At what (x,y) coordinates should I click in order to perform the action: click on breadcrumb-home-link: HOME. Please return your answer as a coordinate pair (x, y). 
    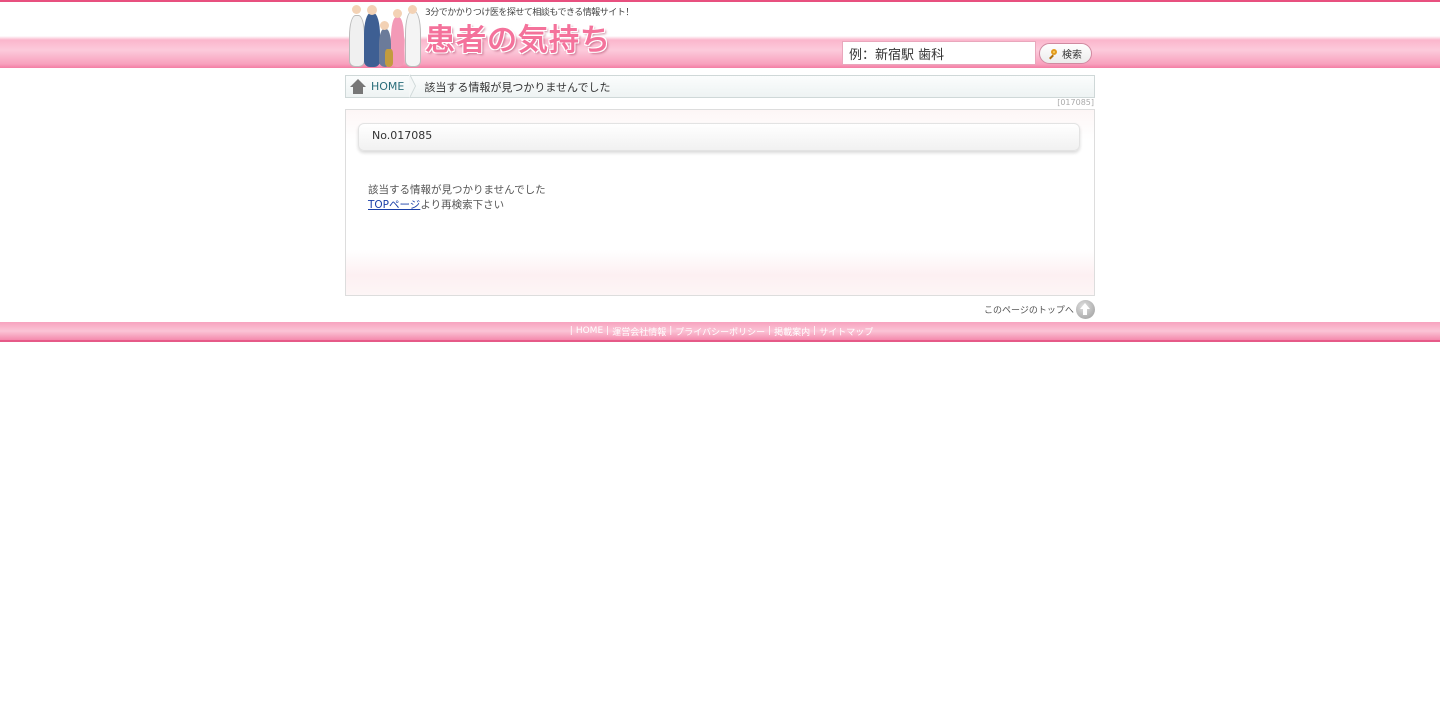
    Looking at the image, I should click on (387, 86).